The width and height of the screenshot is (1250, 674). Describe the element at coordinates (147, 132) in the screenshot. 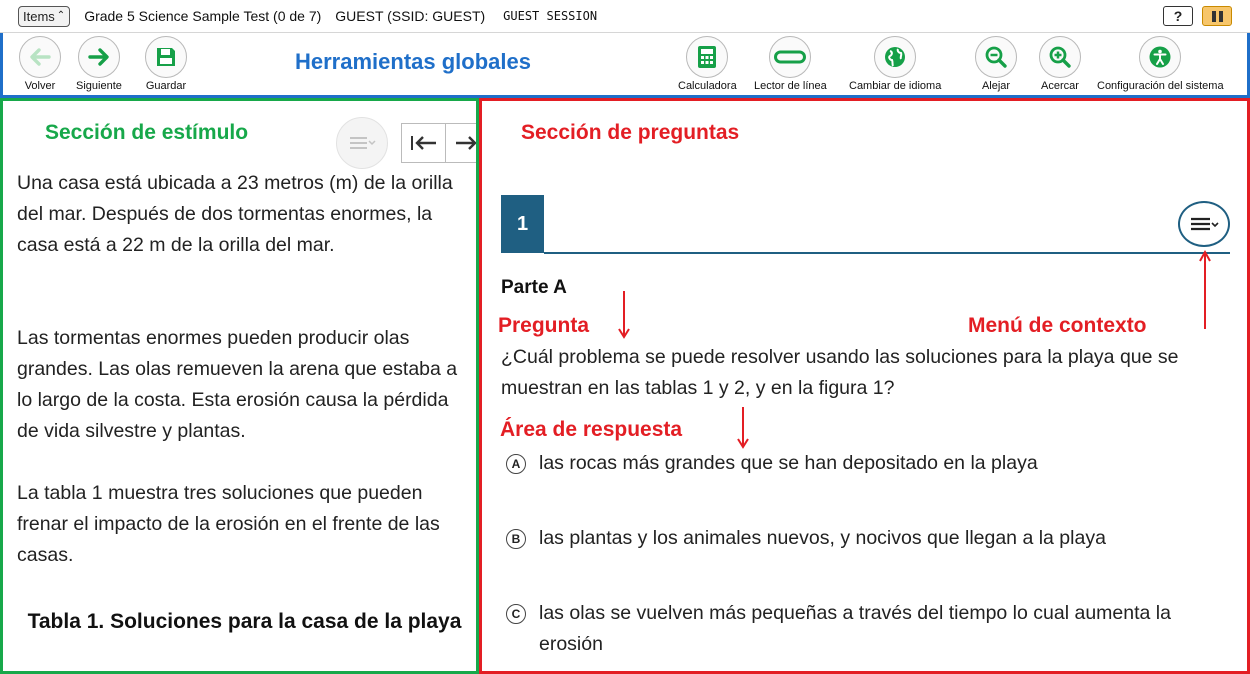

I see `stimulus-section-label: Sección de estímulo` at that location.